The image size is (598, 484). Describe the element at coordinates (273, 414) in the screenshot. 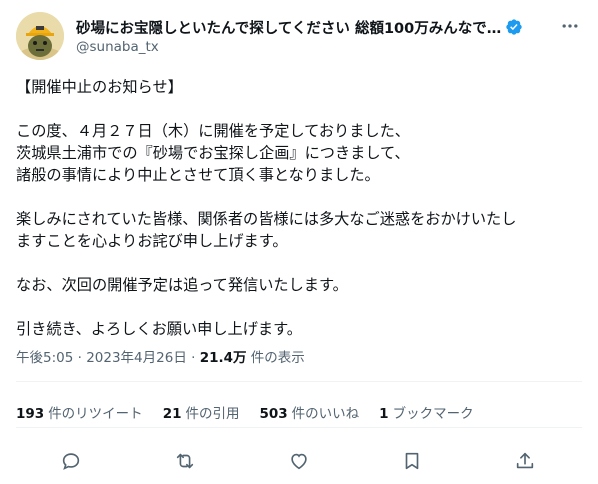

I see `like-count: 503` at that location.